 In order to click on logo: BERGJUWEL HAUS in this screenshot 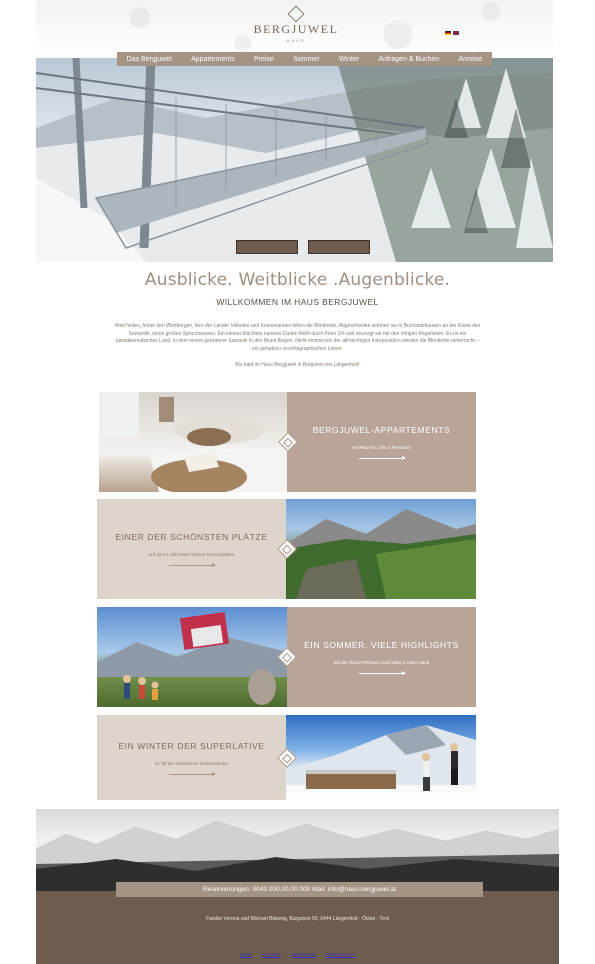, I will do `click(296, 24)`.